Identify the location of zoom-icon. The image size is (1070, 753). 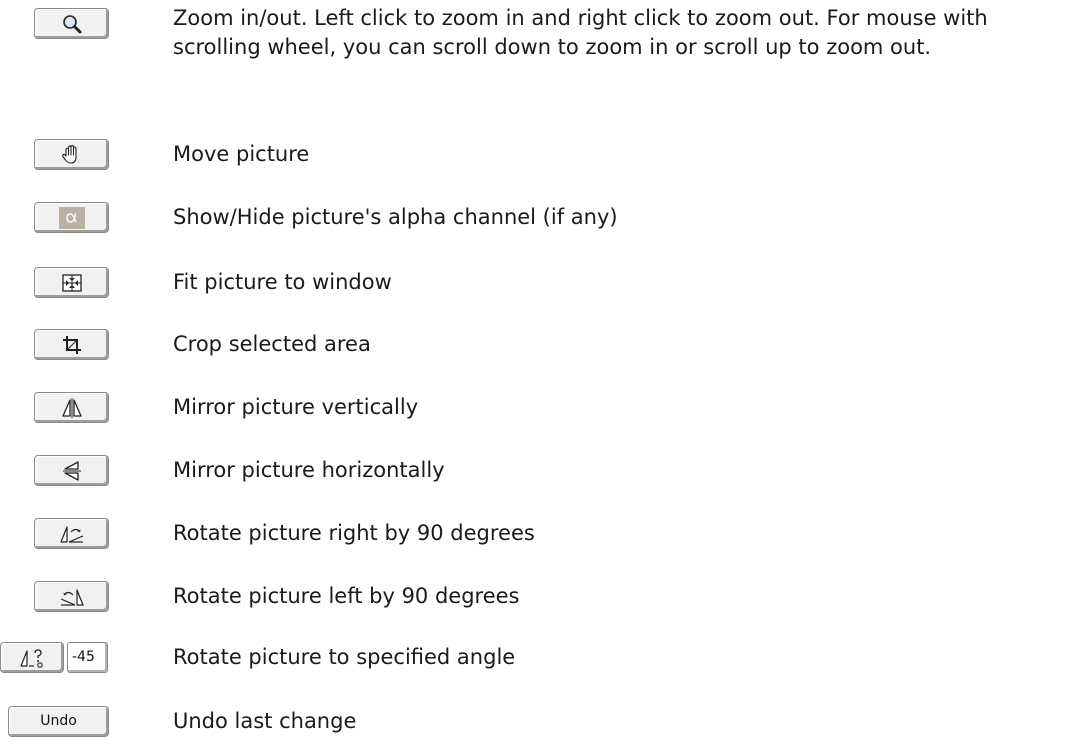
(72, 24).